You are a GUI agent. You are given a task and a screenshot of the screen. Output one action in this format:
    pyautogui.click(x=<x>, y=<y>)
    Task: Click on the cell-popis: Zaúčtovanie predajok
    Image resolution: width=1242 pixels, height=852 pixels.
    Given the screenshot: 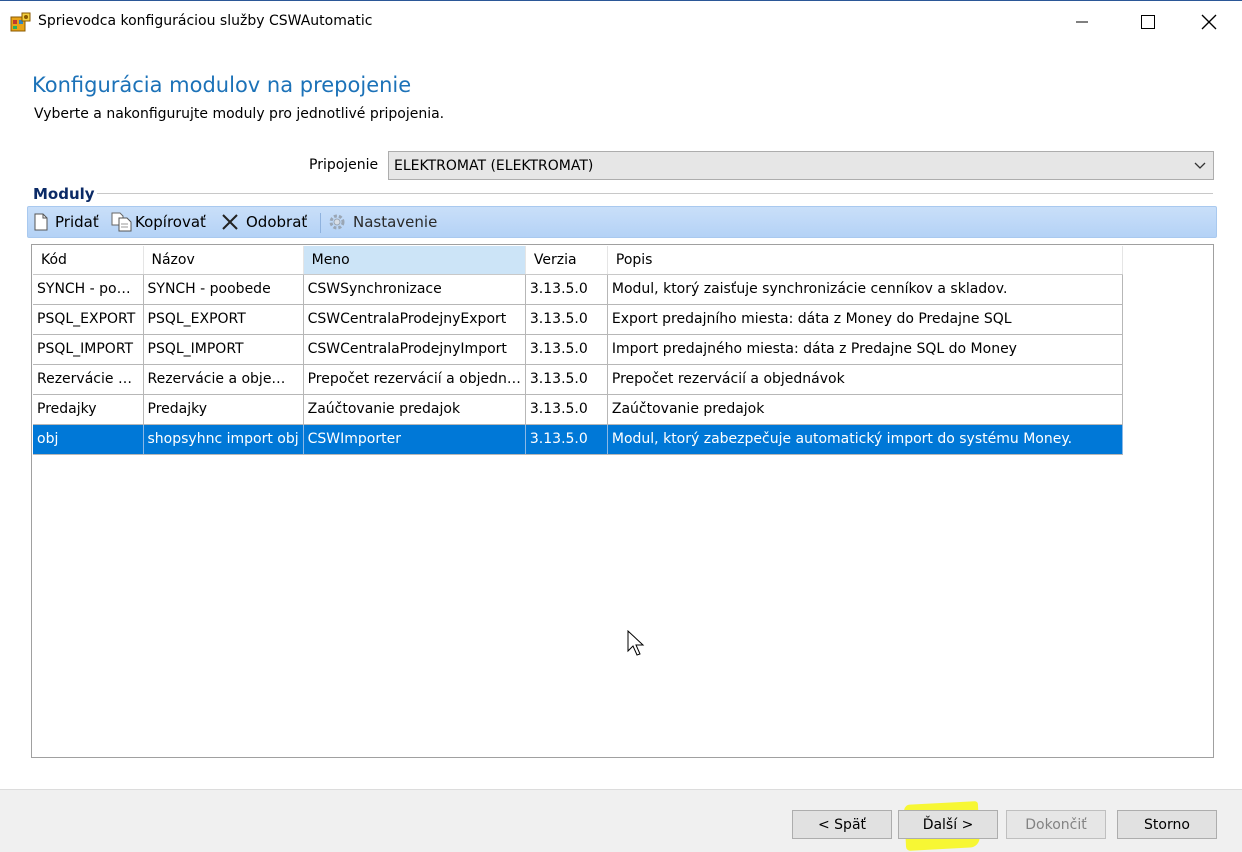 What is the action you would take?
    pyautogui.click(x=865, y=409)
    